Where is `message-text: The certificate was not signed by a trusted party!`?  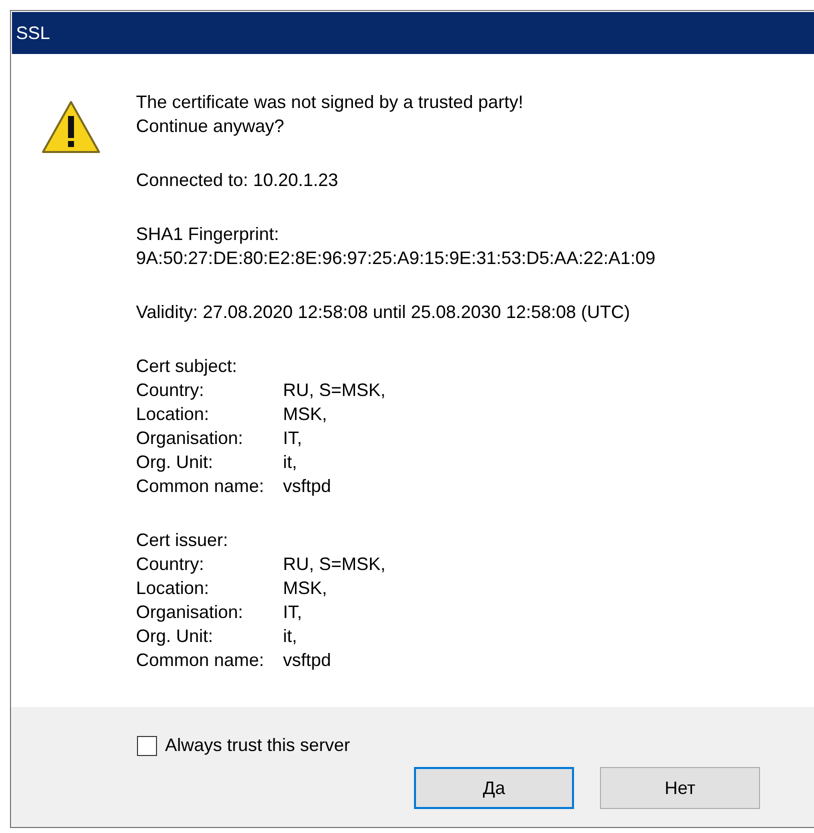 message-text: The certificate was not signed by a trusted party! is located at coordinates (330, 102).